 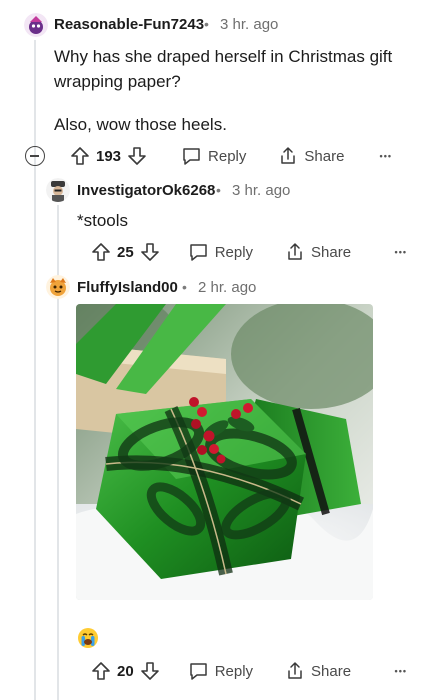 I want to click on vote-count: 193, so click(x=109, y=156).